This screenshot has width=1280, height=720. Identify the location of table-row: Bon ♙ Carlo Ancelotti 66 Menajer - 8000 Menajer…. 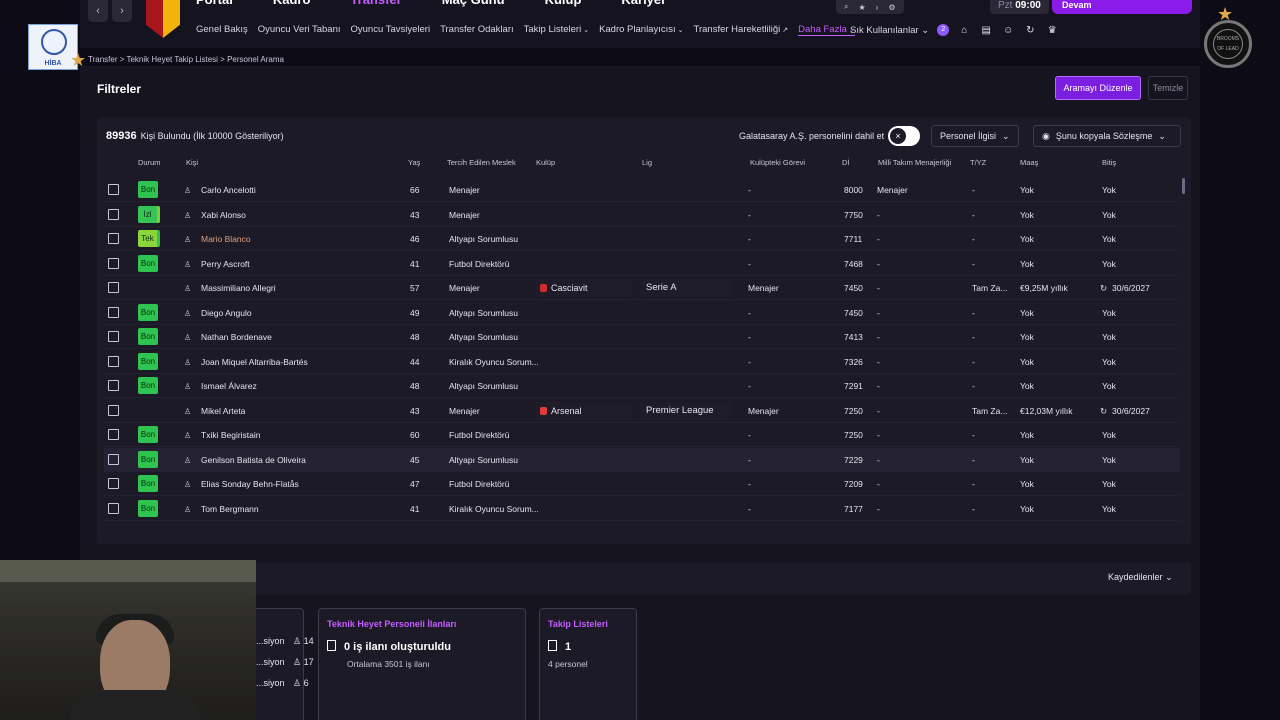
(642, 190).